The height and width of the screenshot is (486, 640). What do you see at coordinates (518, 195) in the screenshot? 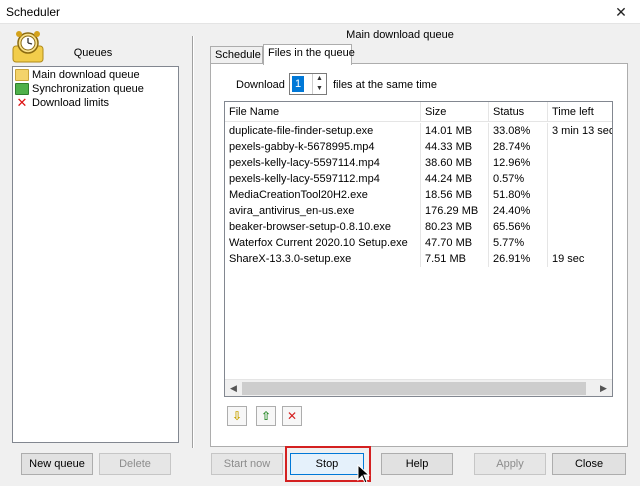
I see `cell-status: 51.80%` at bounding box center [518, 195].